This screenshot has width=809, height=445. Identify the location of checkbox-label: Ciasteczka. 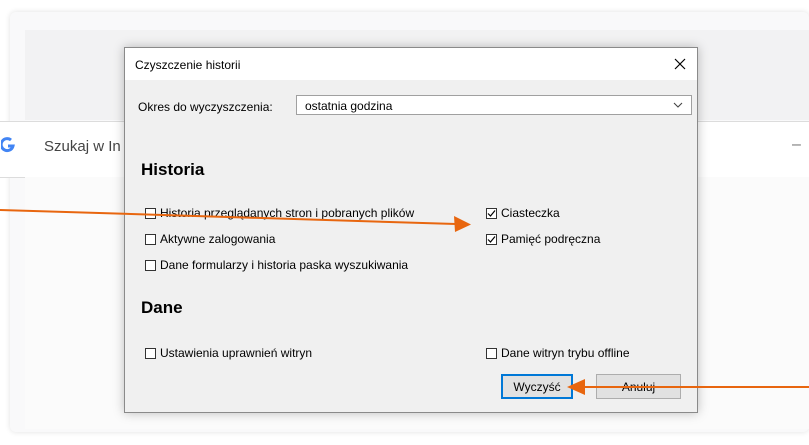
(530, 213).